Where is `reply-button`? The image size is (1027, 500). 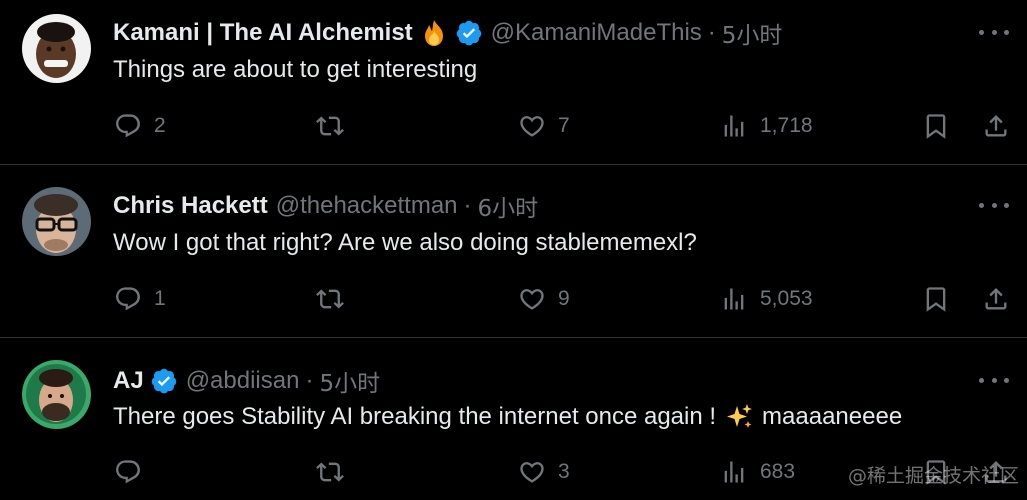
reply-button is located at coordinates (128, 472).